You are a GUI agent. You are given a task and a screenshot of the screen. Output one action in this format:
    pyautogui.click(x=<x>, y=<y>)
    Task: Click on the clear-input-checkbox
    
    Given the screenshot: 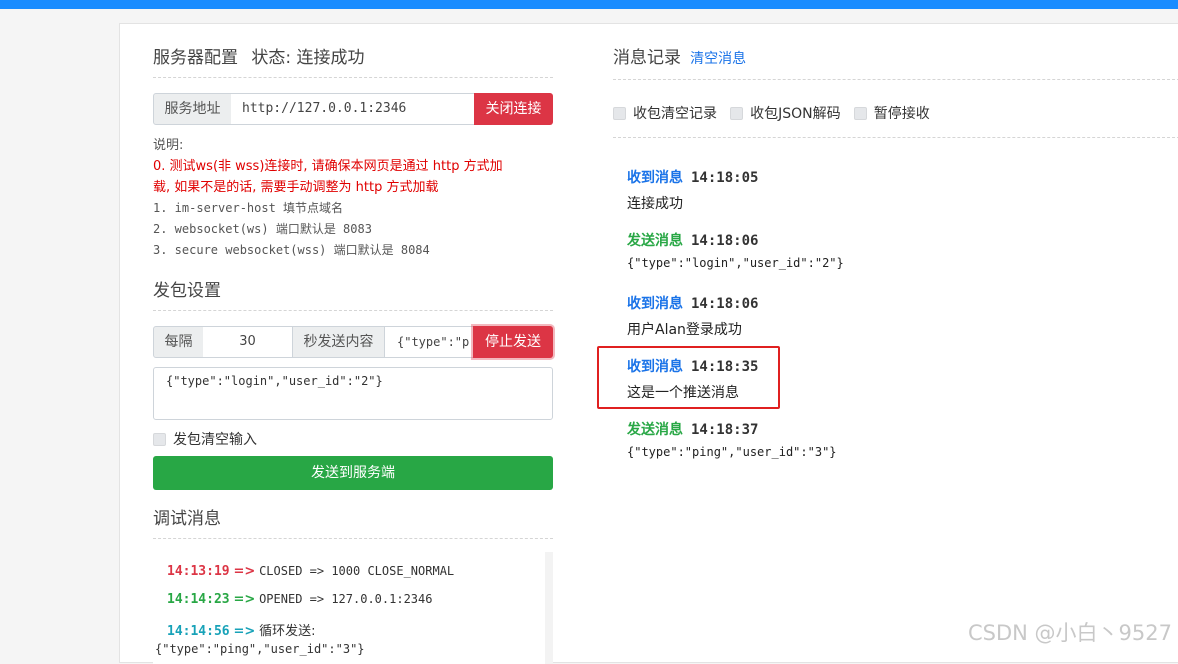 What is the action you would take?
    pyautogui.click(x=159, y=439)
    